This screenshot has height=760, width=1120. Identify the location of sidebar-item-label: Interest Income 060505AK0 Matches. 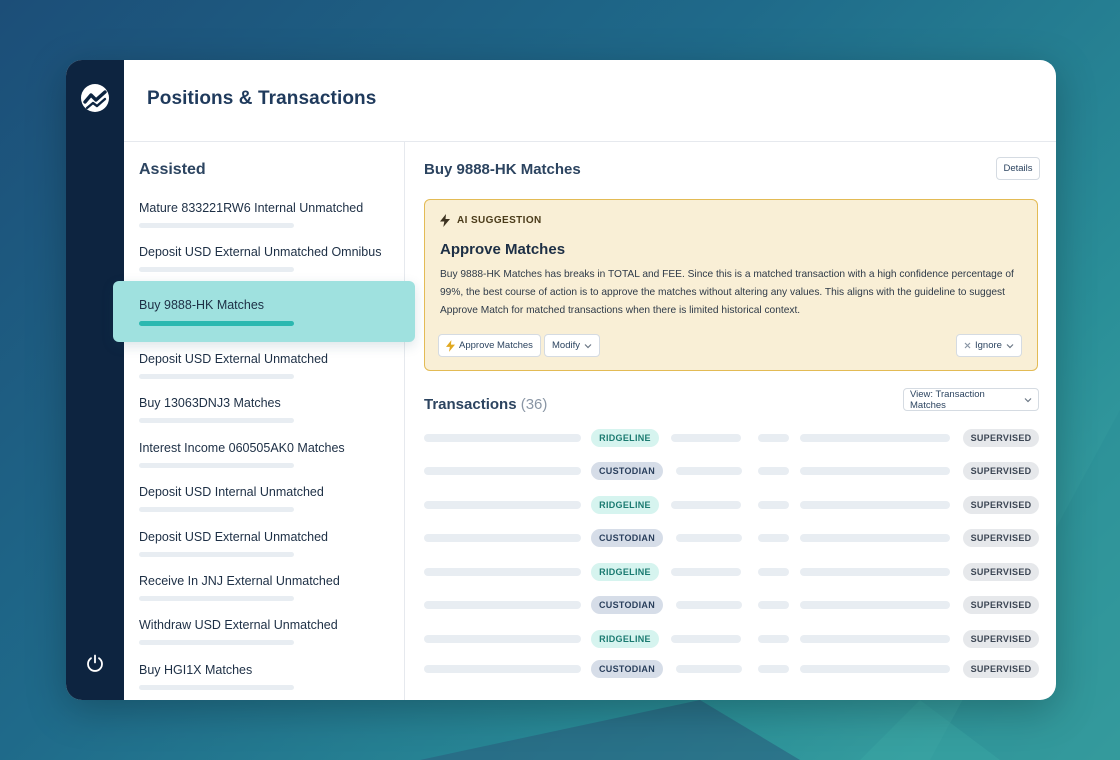
(242, 448).